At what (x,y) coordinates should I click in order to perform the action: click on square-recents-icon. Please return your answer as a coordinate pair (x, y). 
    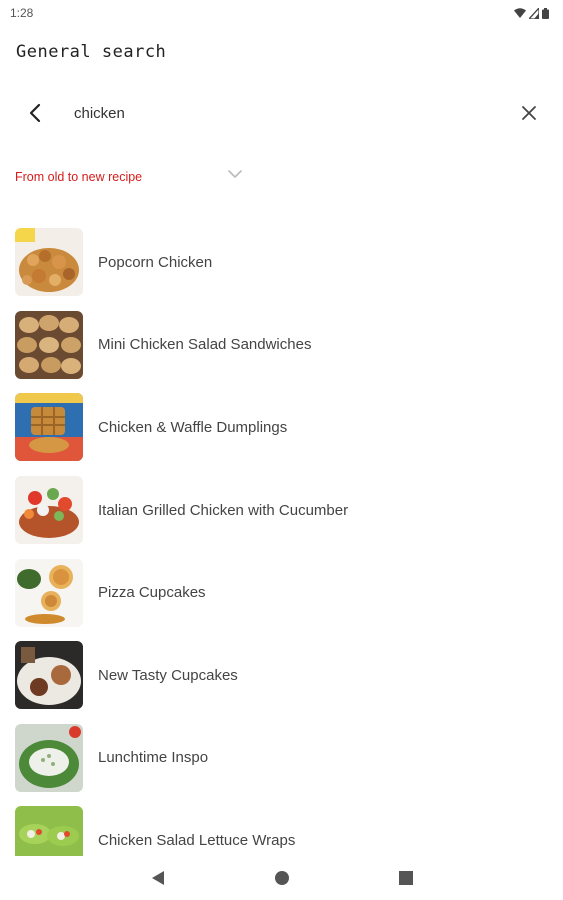
    Looking at the image, I should click on (405, 878).